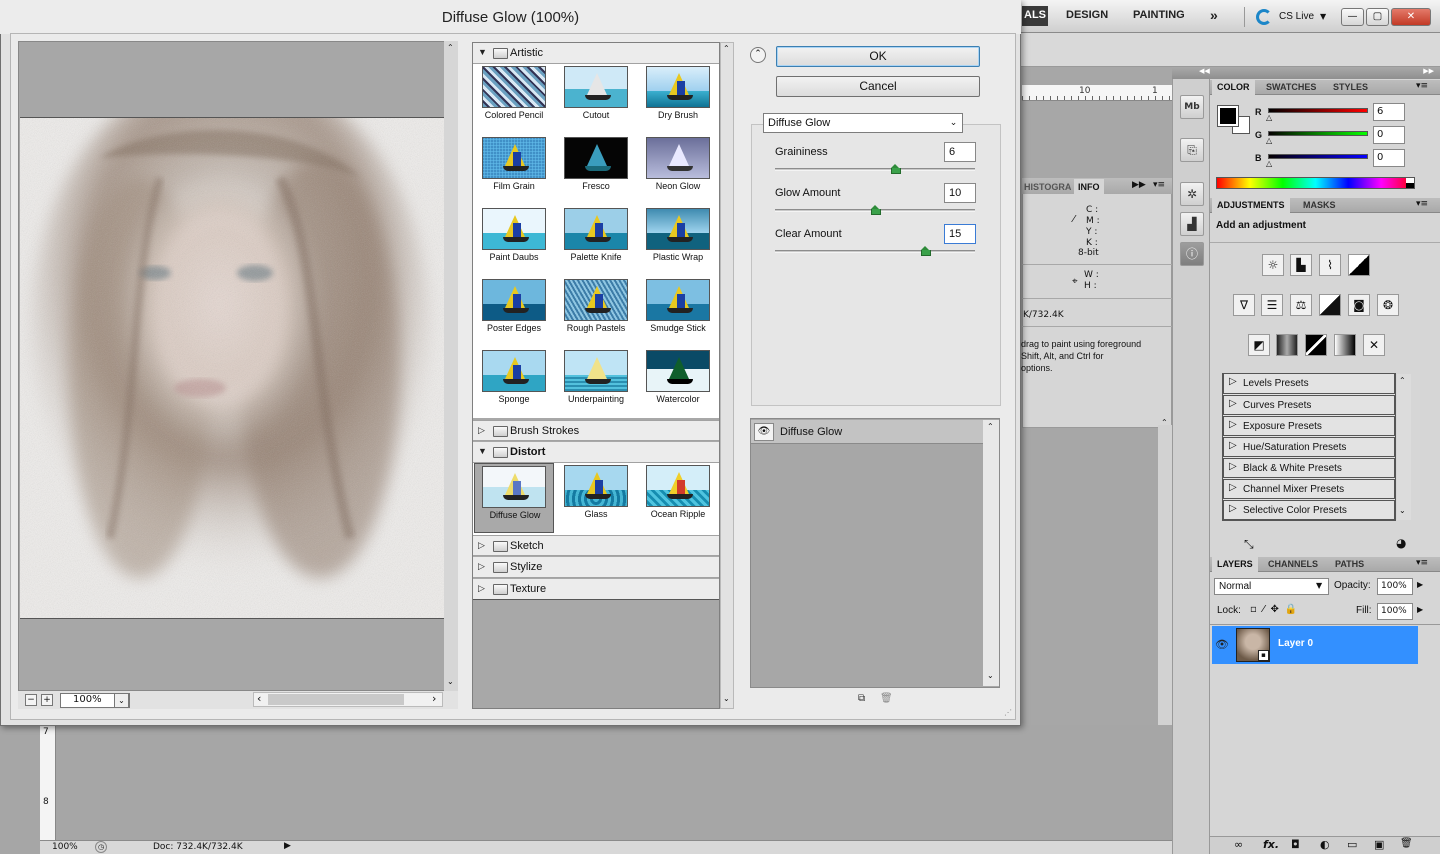 The height and width of the screenshot is (854, 1440). I want to click on zoom-out-button: −, so click(31, 700).